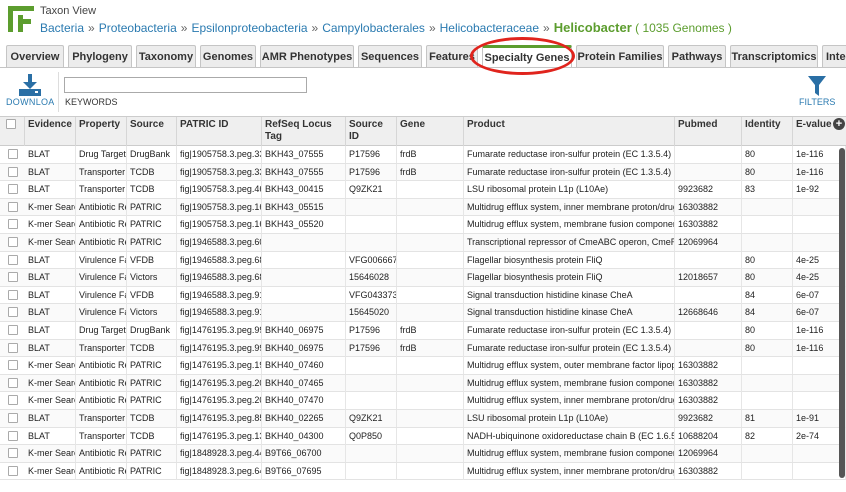  I want to click on tab-interactions: Intera, so click(834, 56).